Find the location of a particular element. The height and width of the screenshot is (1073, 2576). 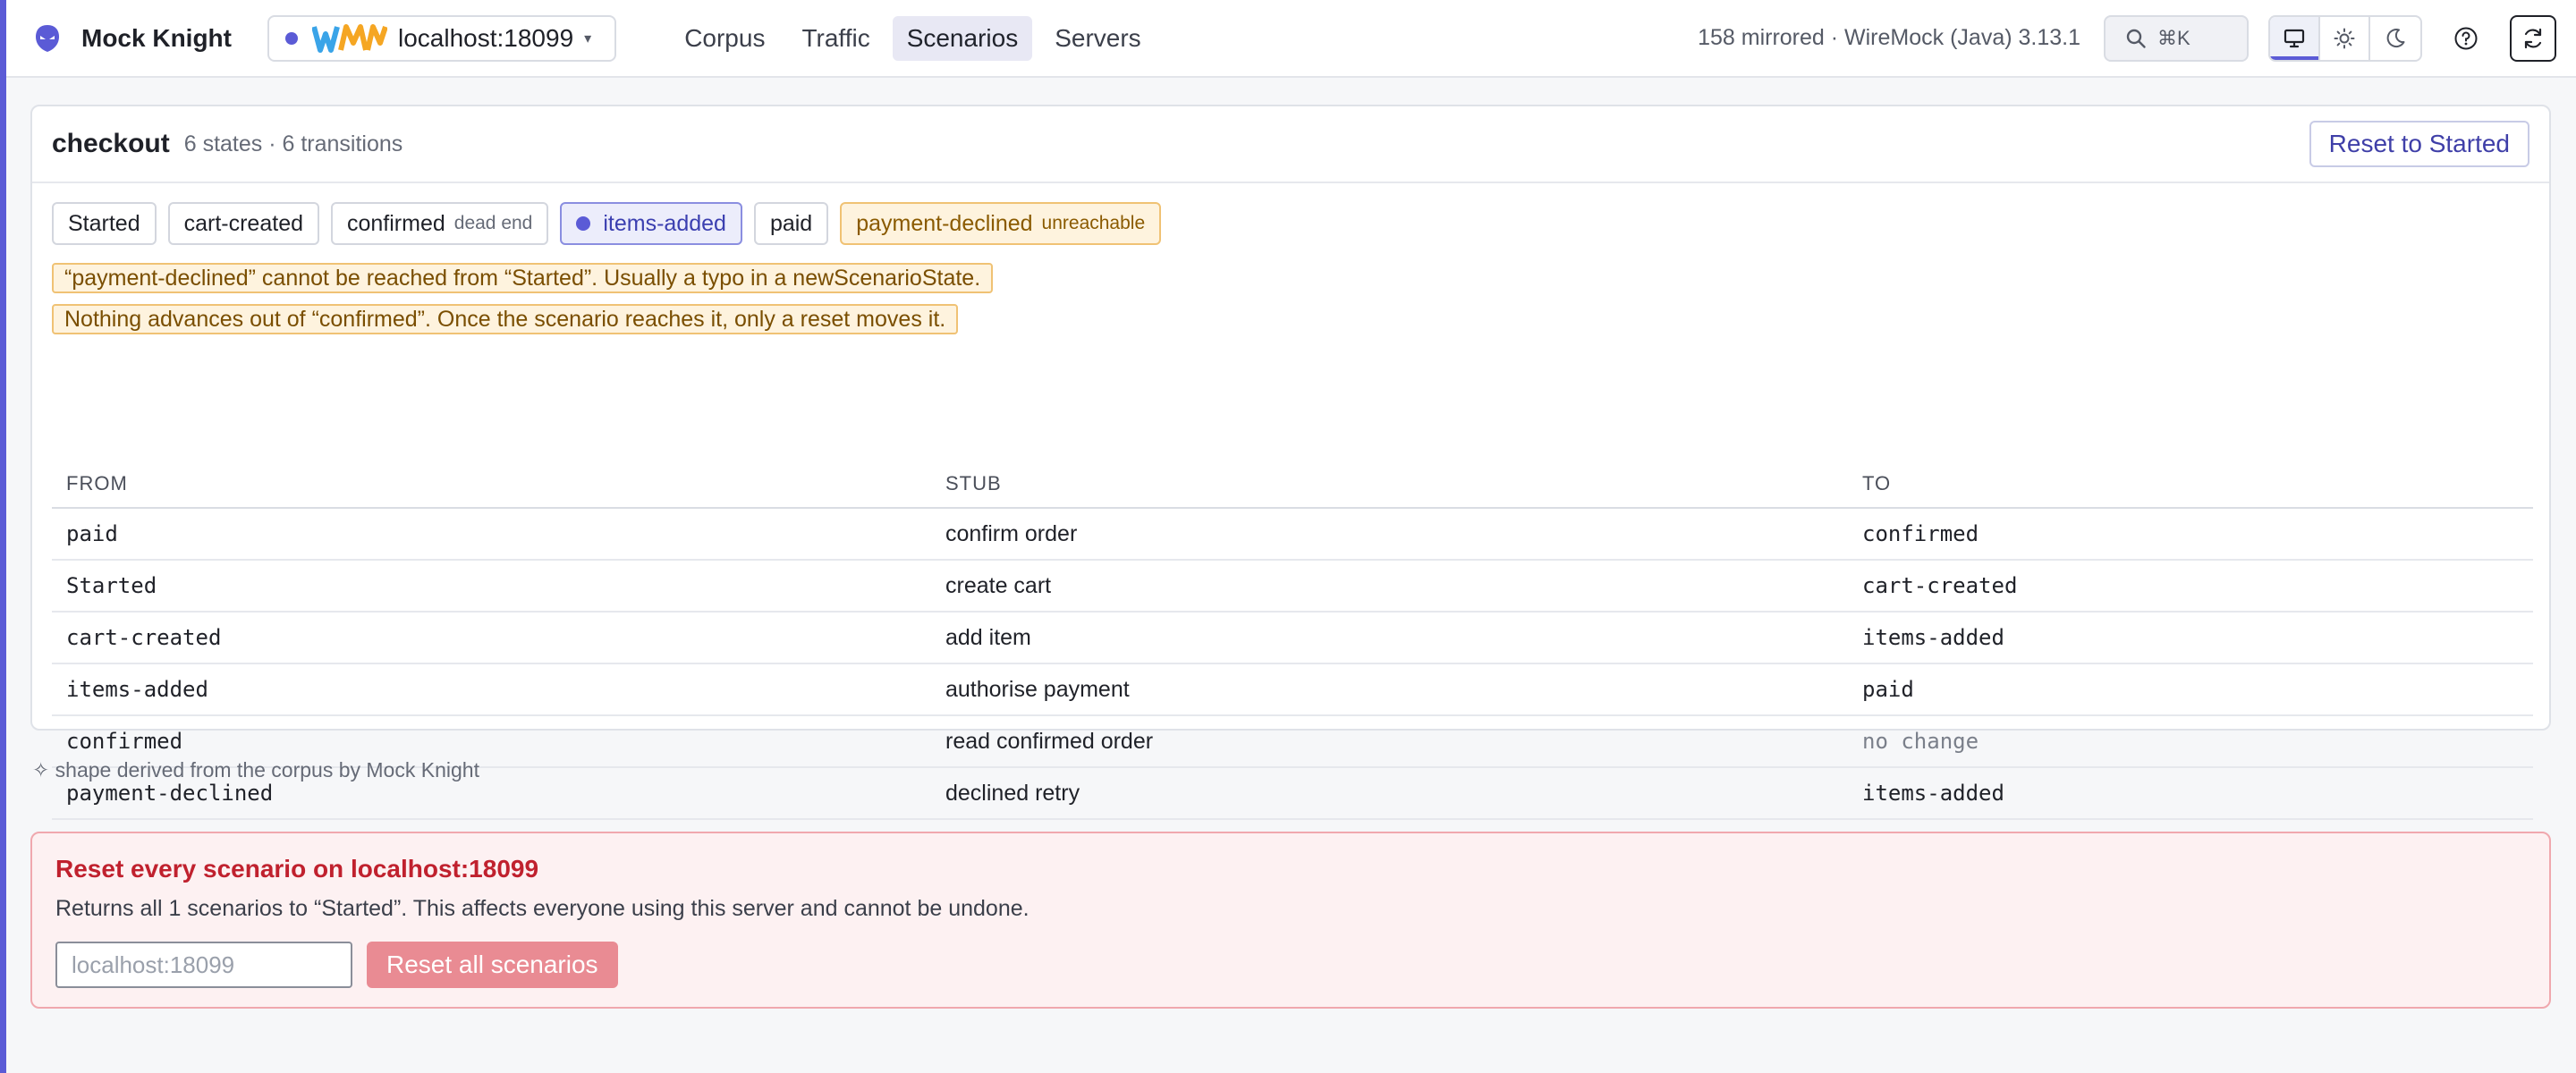

state-label: paid is located at coordinates (791, 223).